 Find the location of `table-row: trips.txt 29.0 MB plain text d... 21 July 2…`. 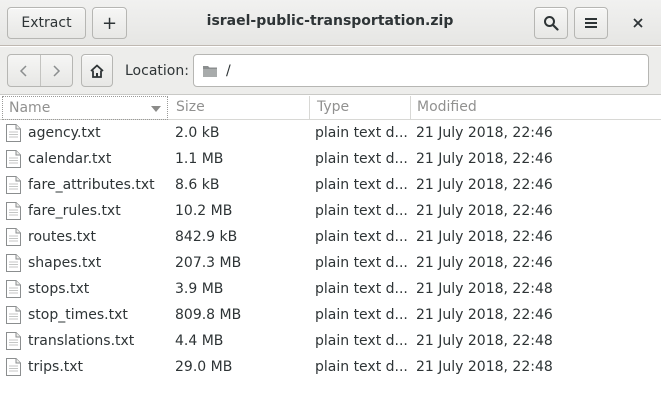

table-row: trips.txt 29.0 MB plain text d... 21 July 2… is located at coordinates (330, 367).